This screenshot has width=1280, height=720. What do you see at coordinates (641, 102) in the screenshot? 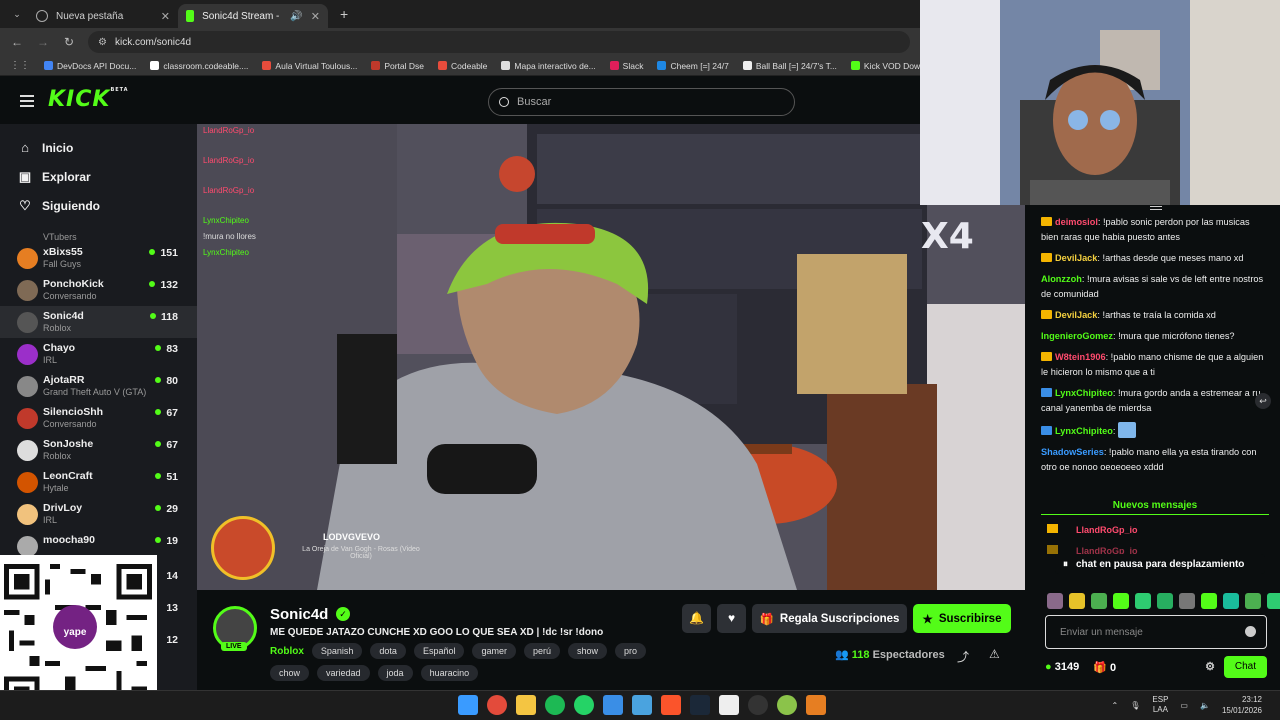
I see `search-input: Buscar` at bounding box center [641, 102].